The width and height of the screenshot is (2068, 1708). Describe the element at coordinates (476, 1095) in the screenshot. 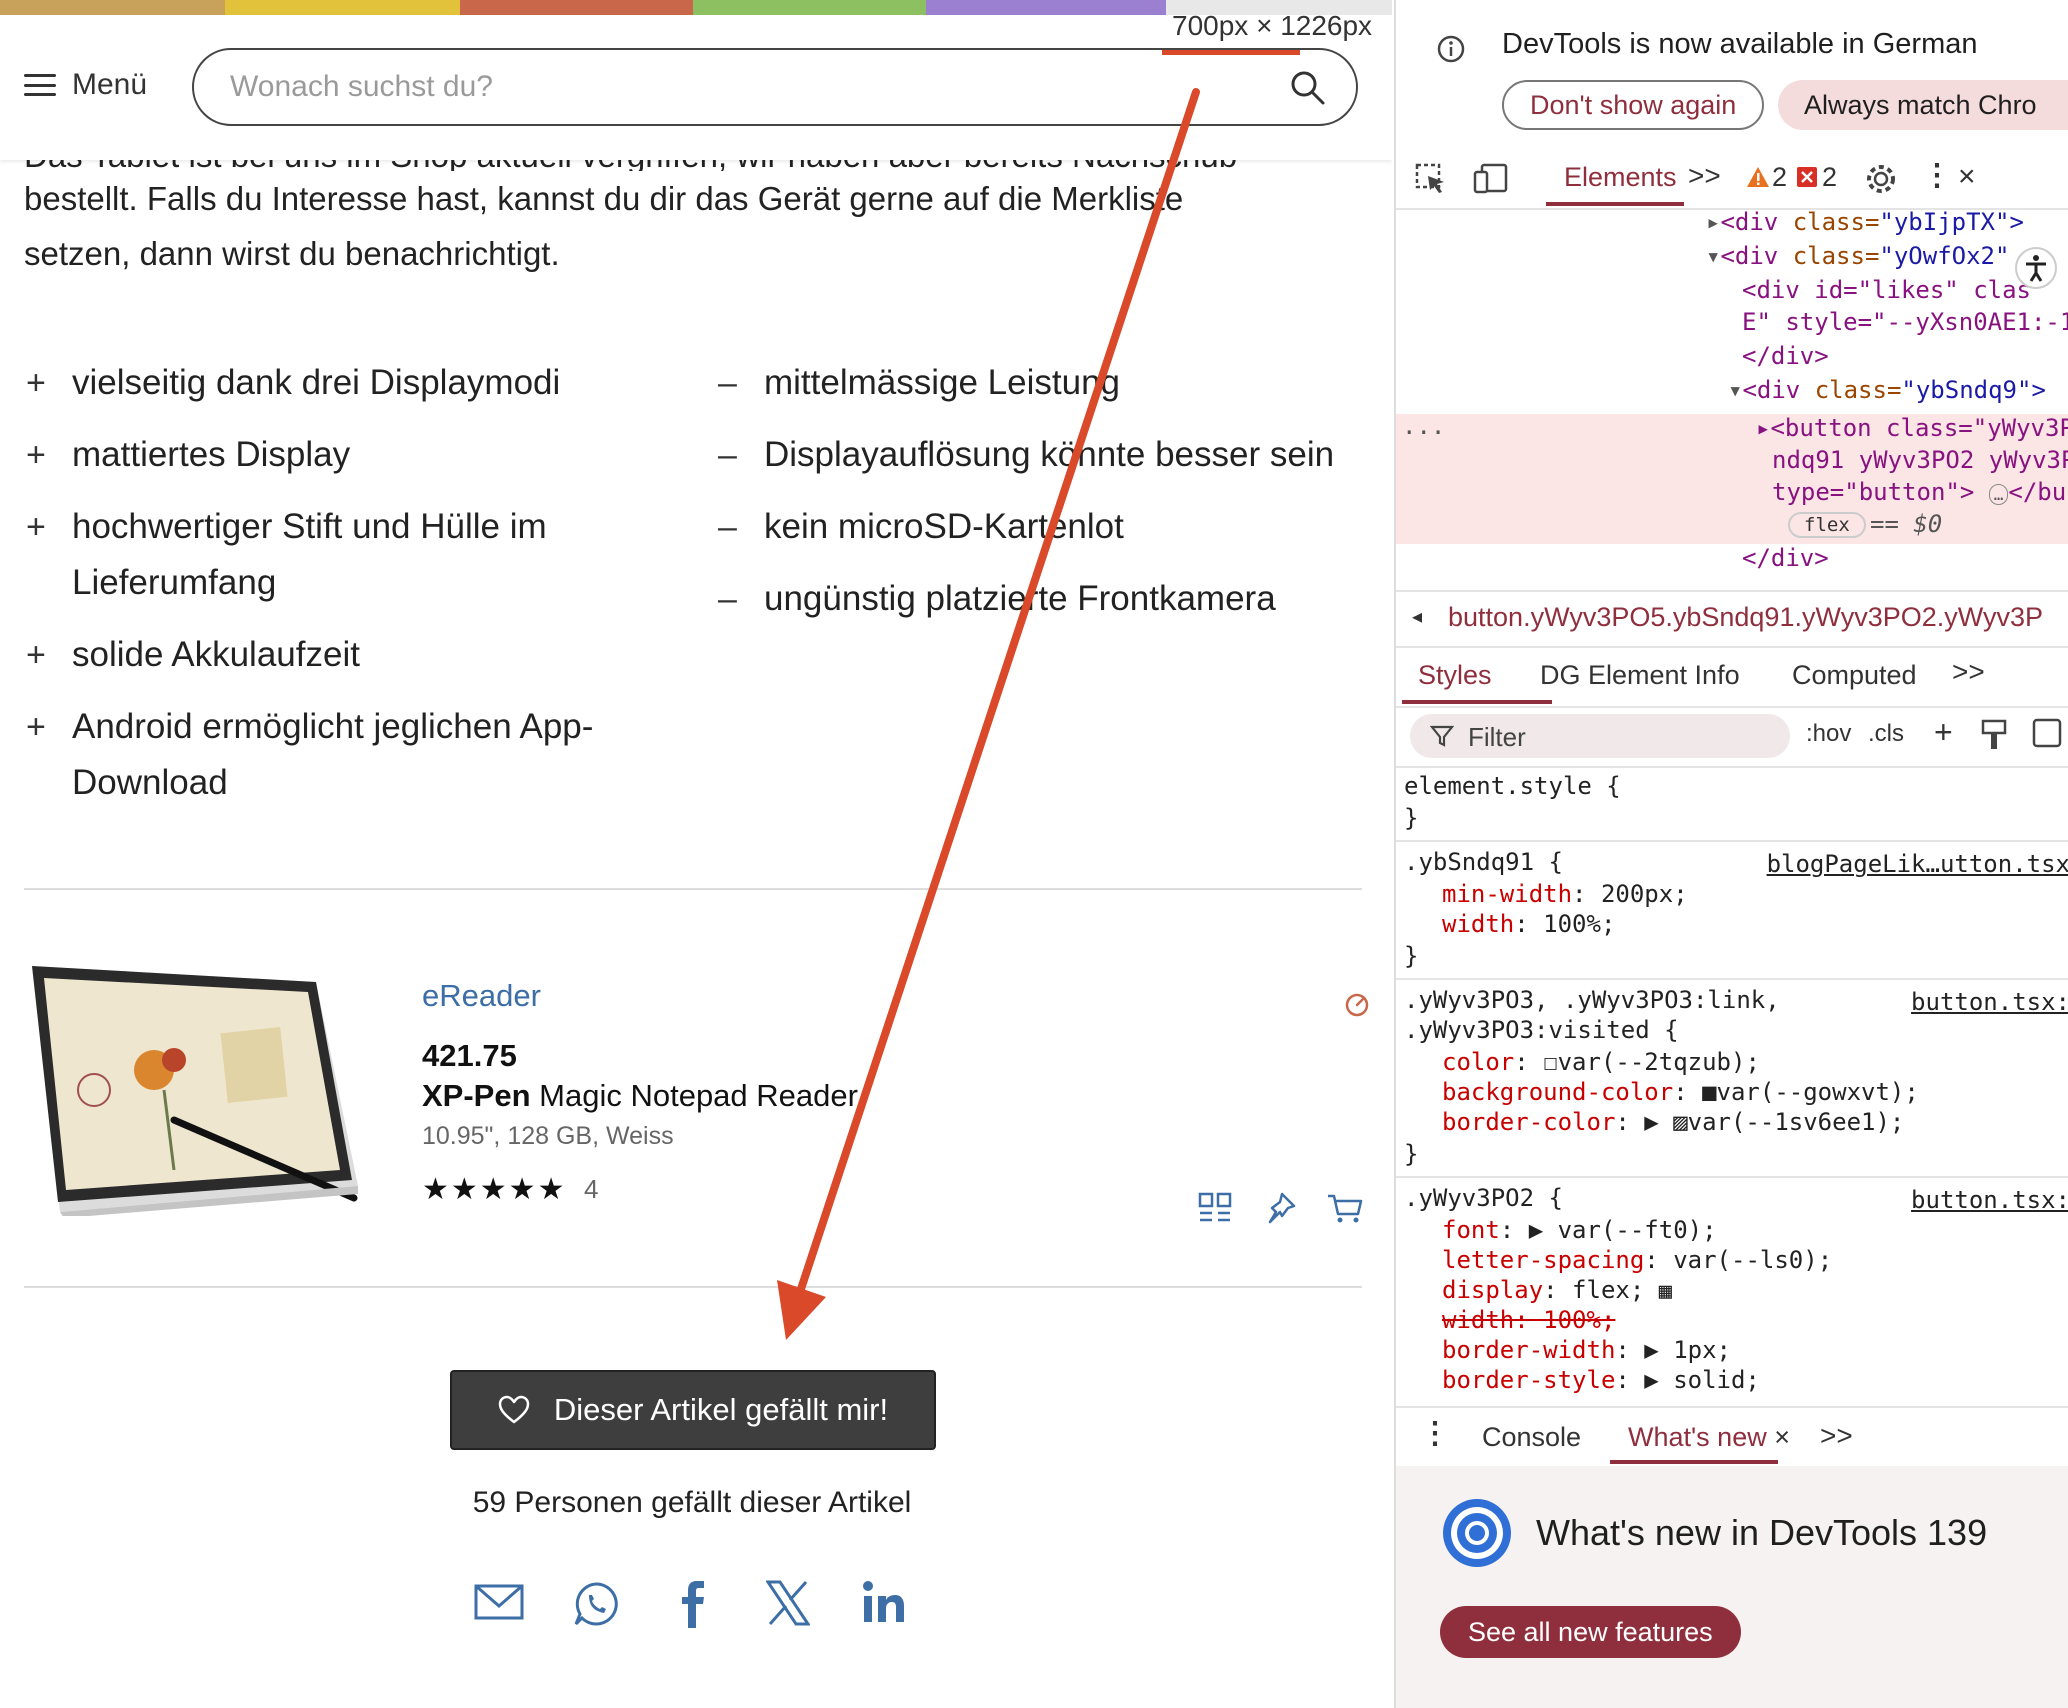

I see `product-brand: XP-Pen` at that location.